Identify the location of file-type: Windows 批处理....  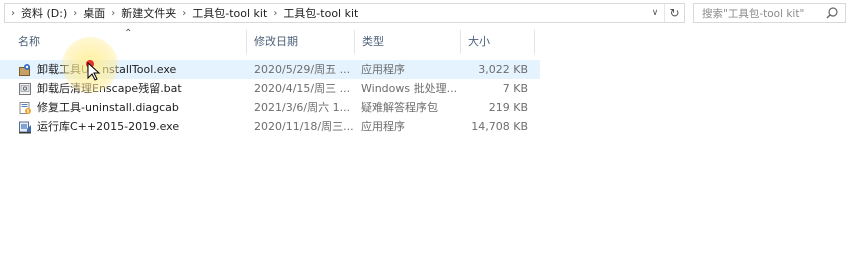
(409, 88).